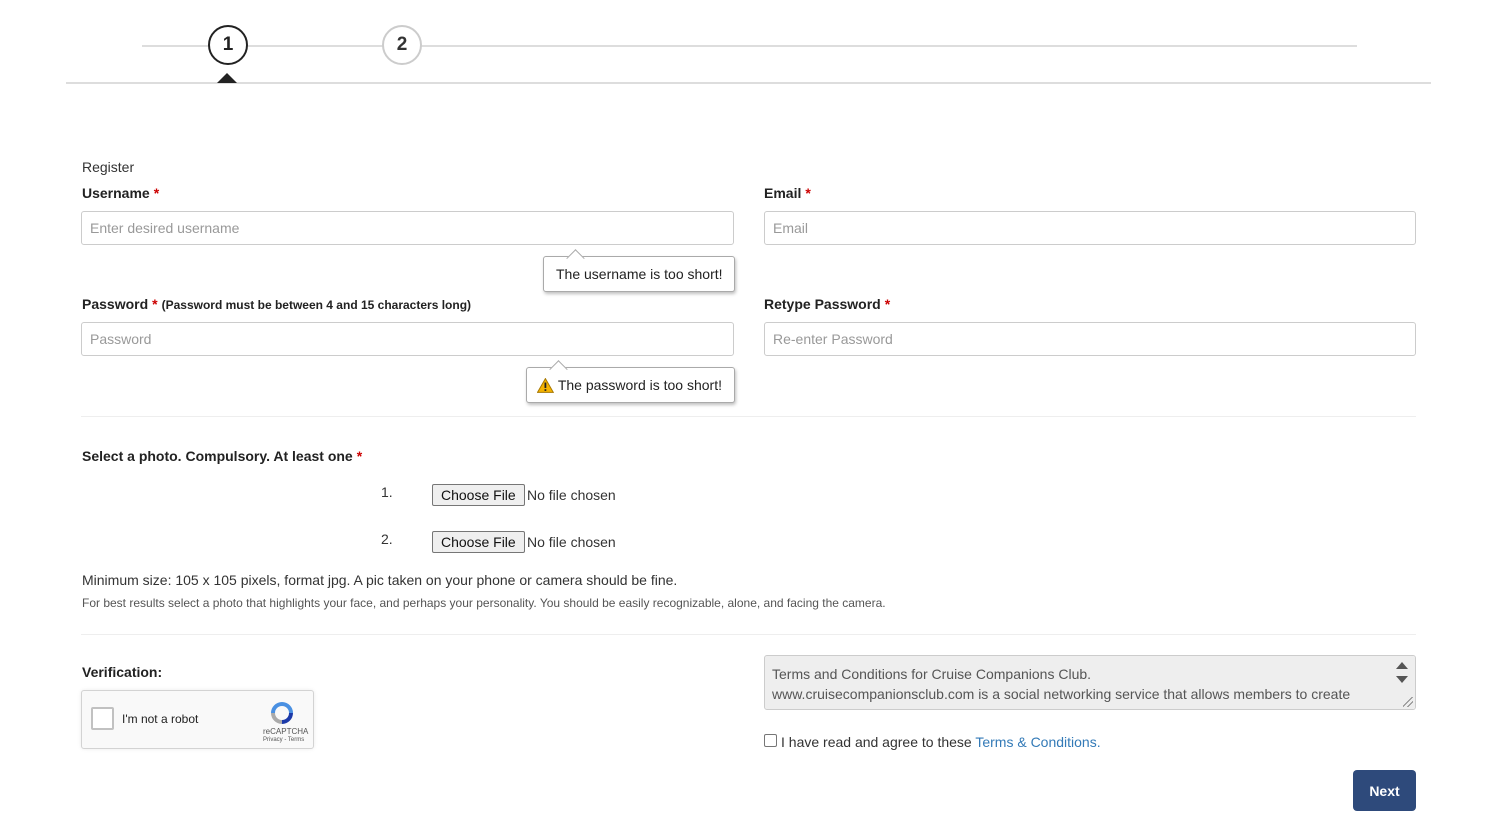 The height and width of the screenshot is (832, 1504). What do you see at coordinates (286, 731) in the screenshot?
I see `recaptcha-brand: reCAPTCHA` at bounding box center [286, 731].